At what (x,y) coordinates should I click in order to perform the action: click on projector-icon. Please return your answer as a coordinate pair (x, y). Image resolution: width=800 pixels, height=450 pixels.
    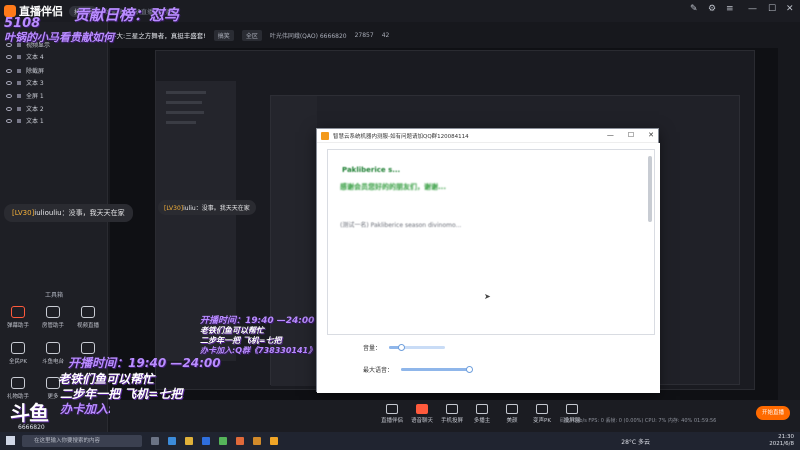
    Looking at the image, I should click on (572, 409).